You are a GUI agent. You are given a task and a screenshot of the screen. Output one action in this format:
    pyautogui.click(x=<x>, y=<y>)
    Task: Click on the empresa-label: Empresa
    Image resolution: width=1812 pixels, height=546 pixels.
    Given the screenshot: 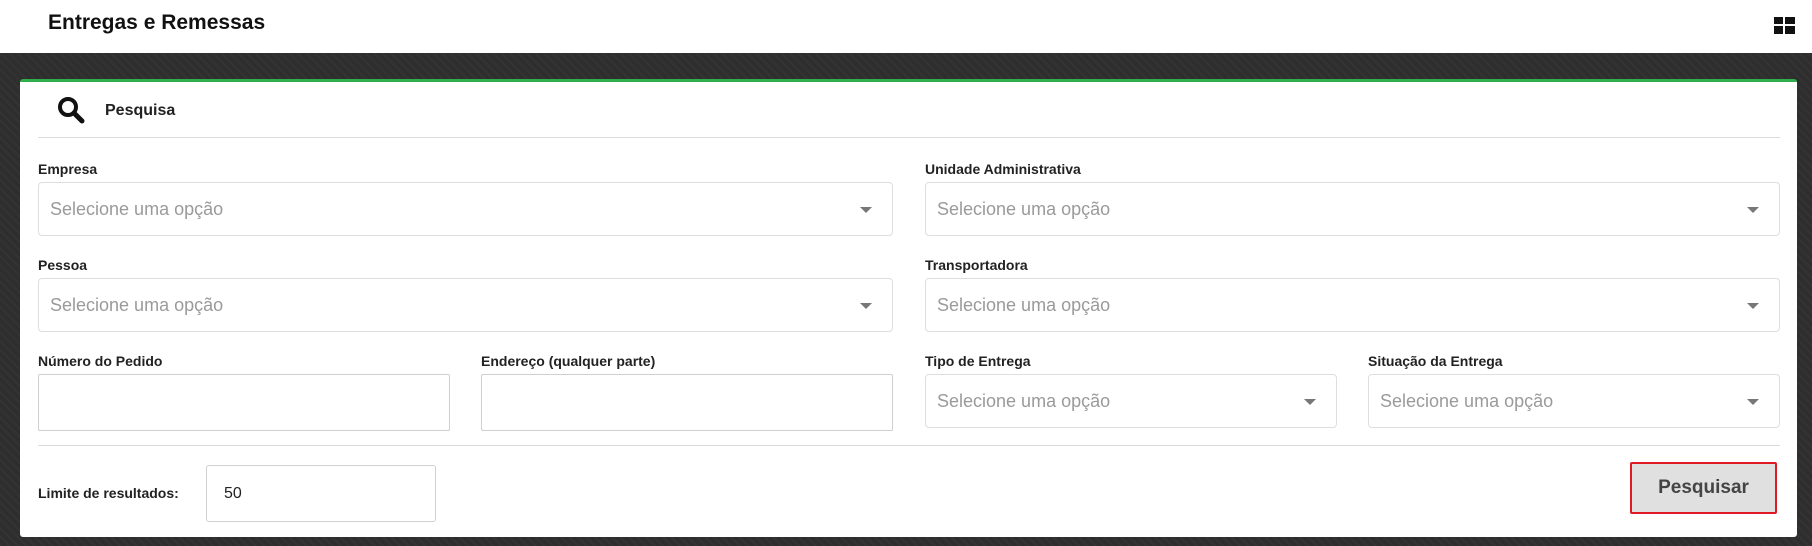 What is the action you would take?
    pyautogui.click(x=68, y=169)
    